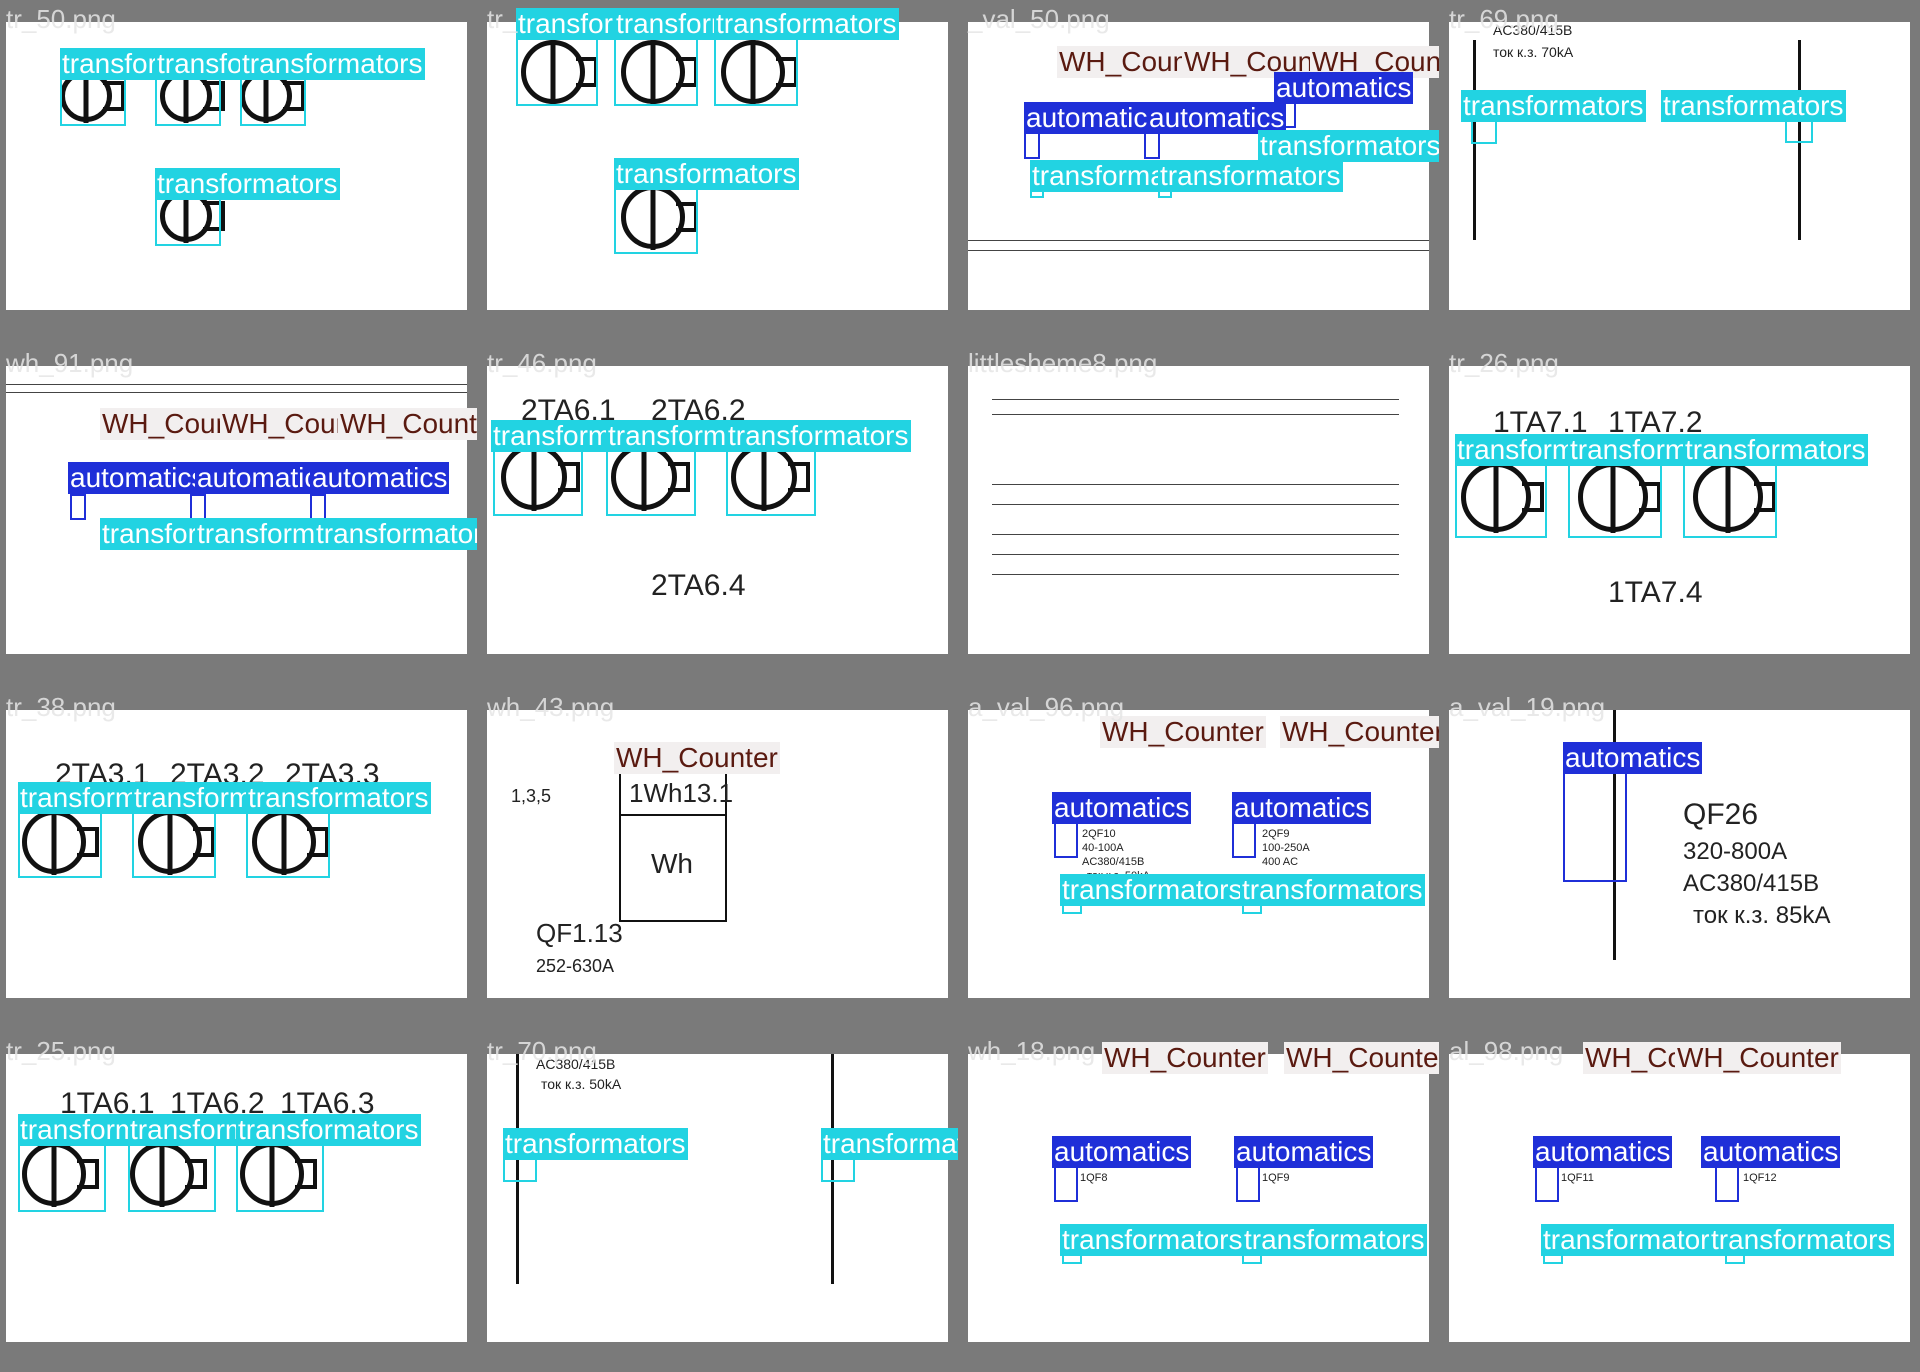  What do you see at coordinates (61, 1051) in the screenshot?
I see `tile-filename: tr_25.png` at bounding box center [61, 1051].